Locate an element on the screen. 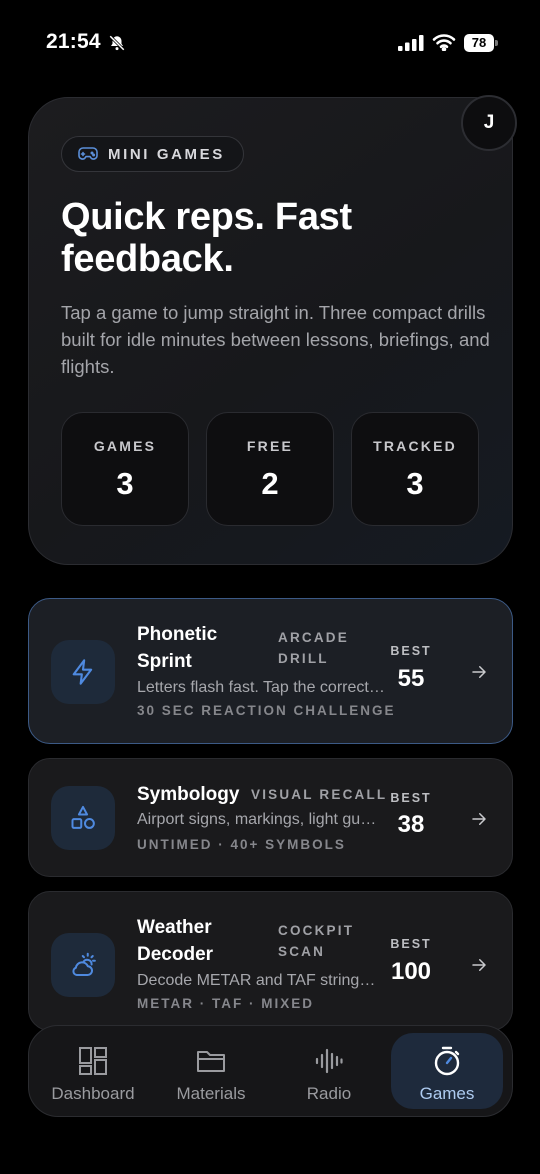 This screenshot has height=1174, width=540. stat-label: FREE is located at coordinates (270, 446).